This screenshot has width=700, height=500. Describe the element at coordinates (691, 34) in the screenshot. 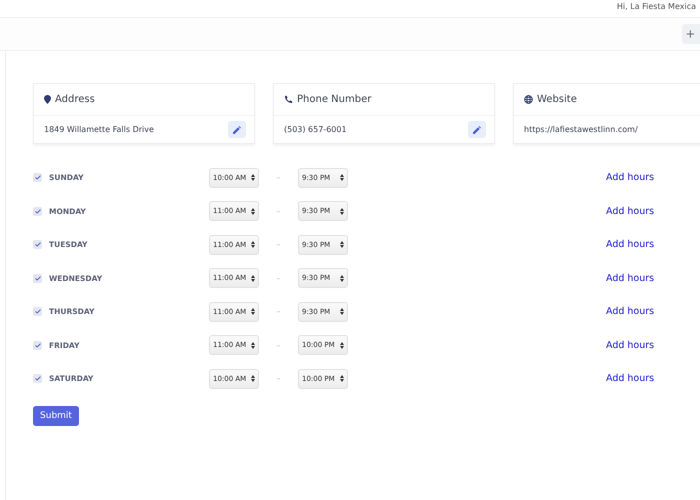

I see `add-button: +` at that location.